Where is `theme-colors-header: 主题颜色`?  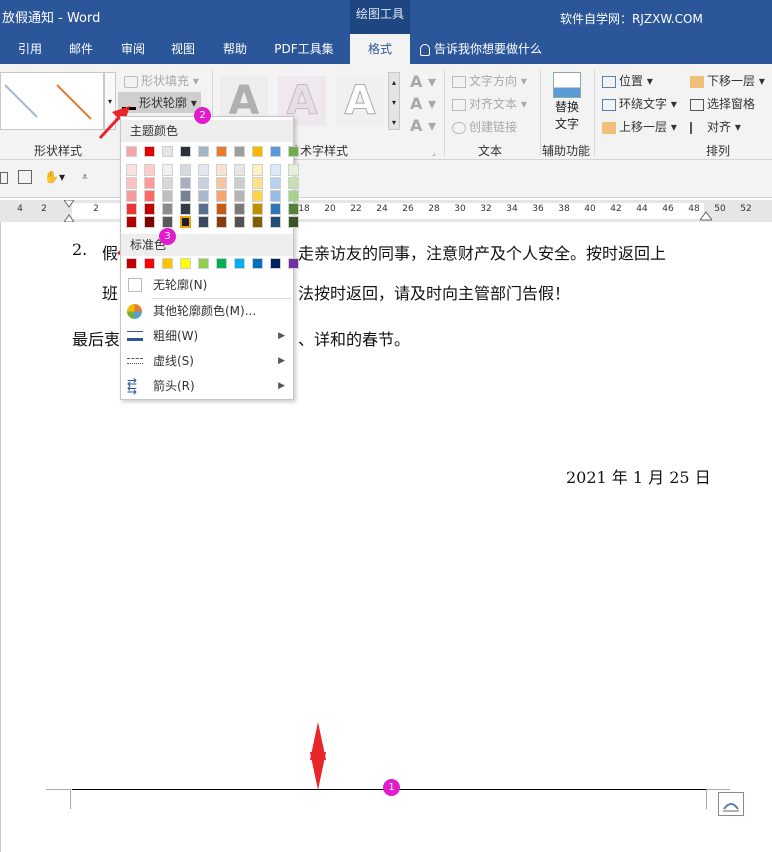
theme-colors-header: 主题颜色 is located at coordinates (207, 131).